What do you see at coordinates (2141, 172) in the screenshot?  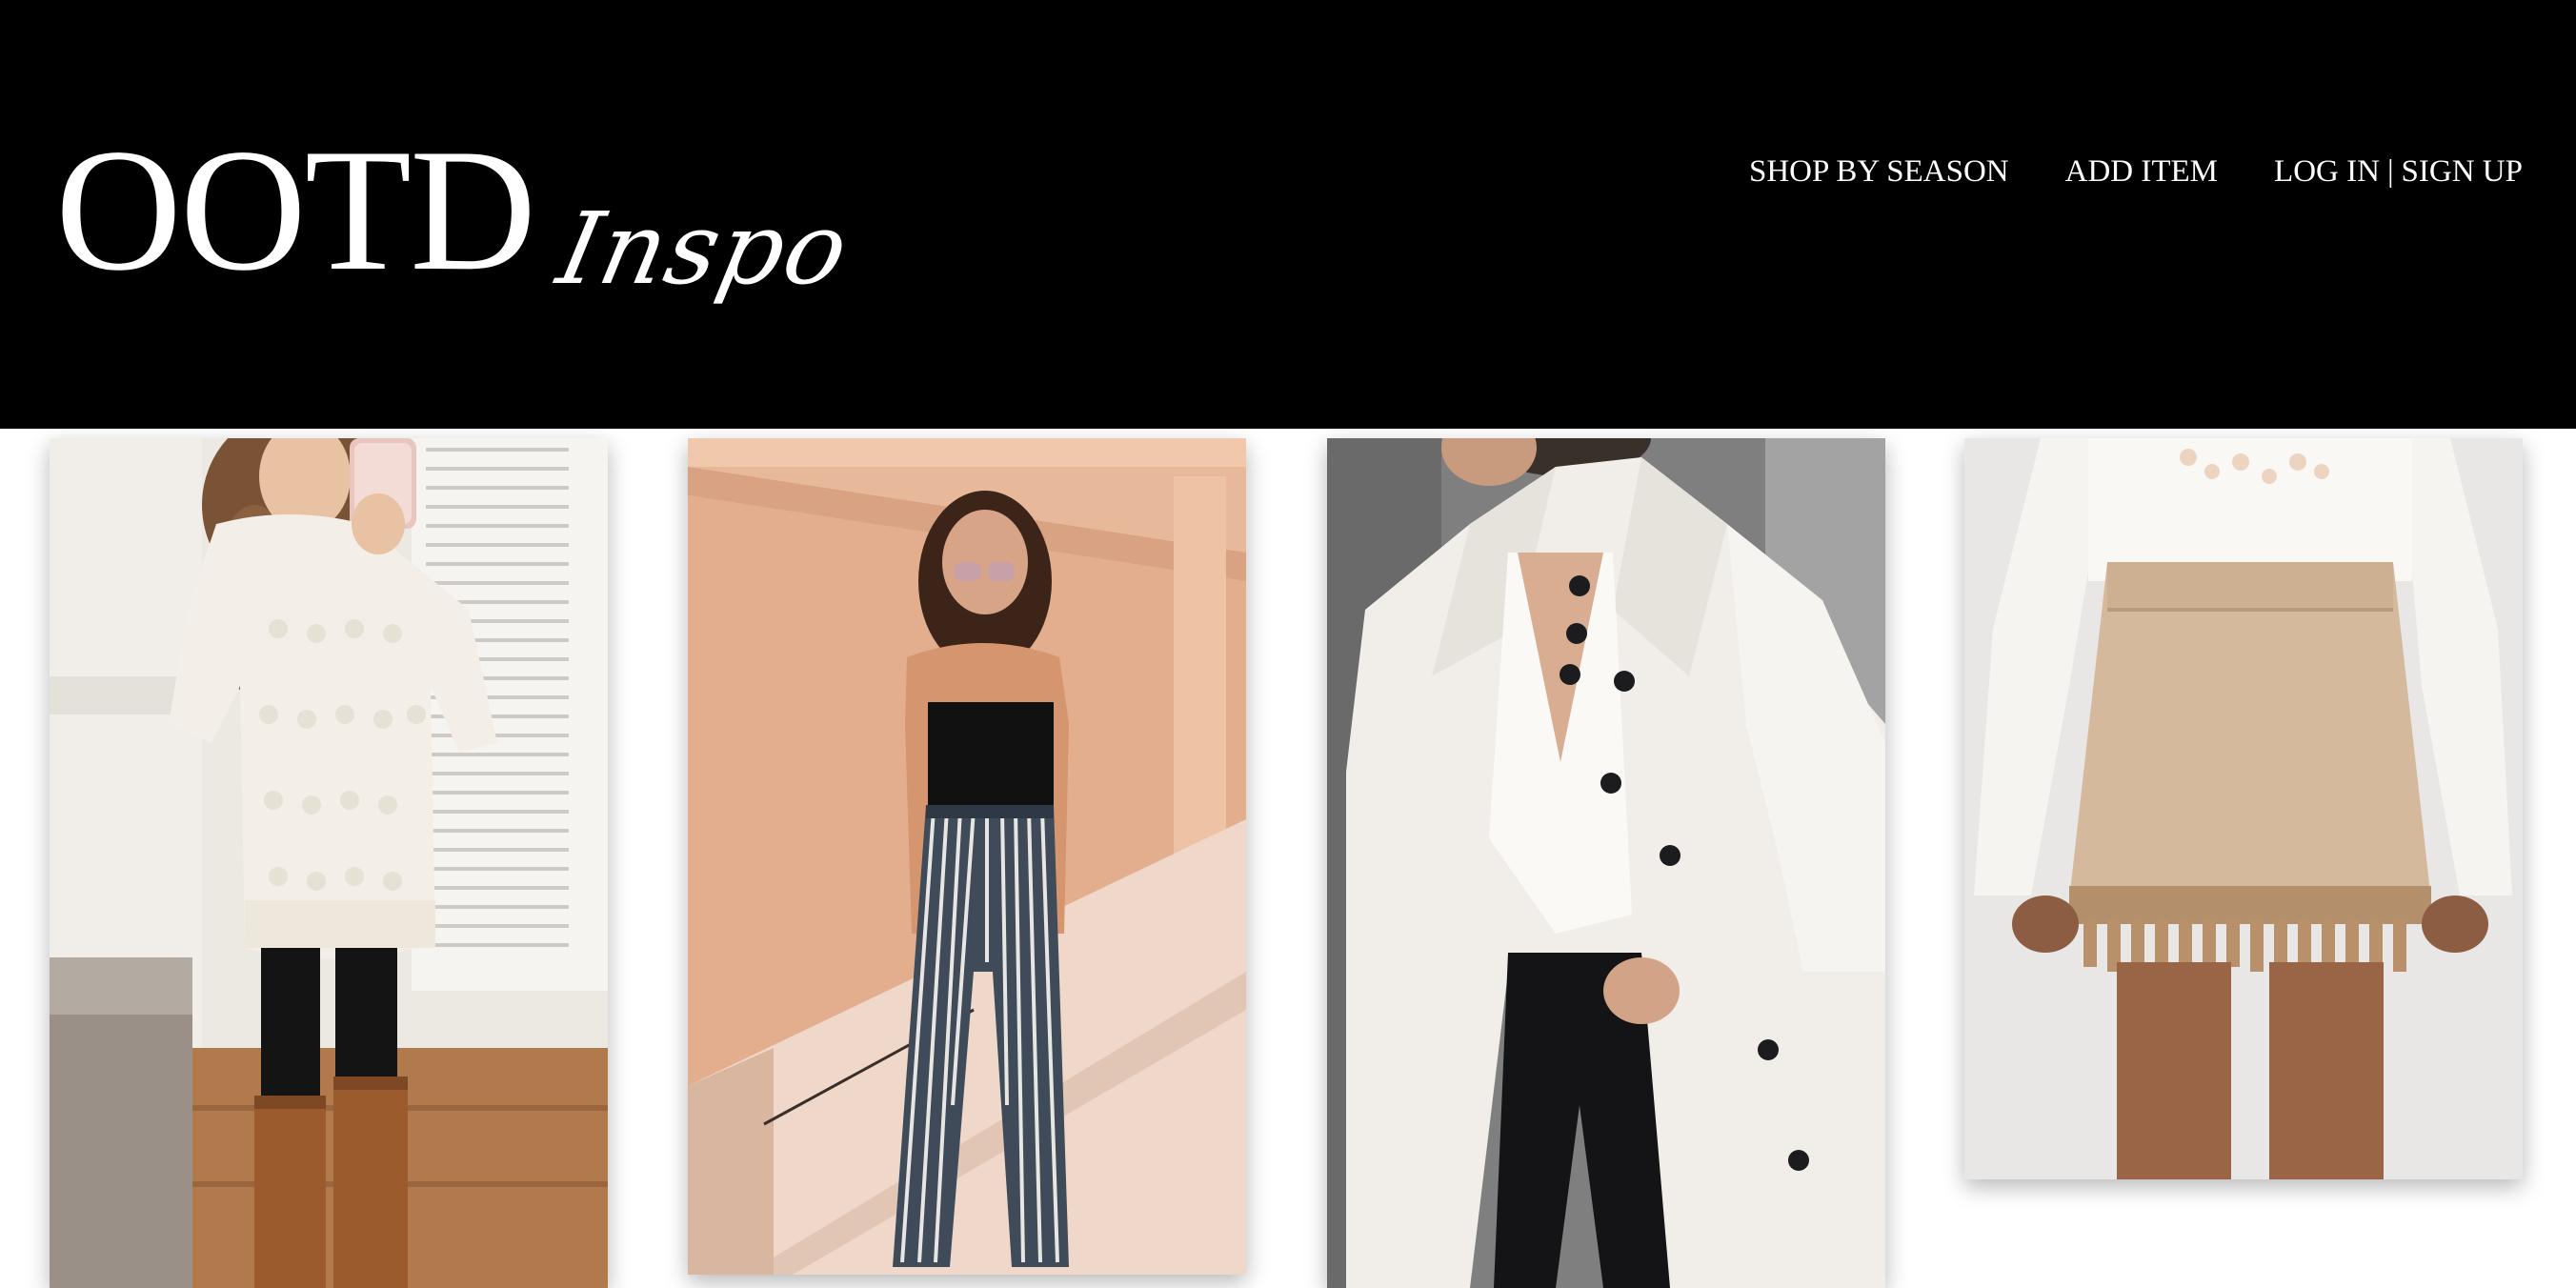 I see `nav-add-item: ADD ITEM` at bounding box center [2141, 172].